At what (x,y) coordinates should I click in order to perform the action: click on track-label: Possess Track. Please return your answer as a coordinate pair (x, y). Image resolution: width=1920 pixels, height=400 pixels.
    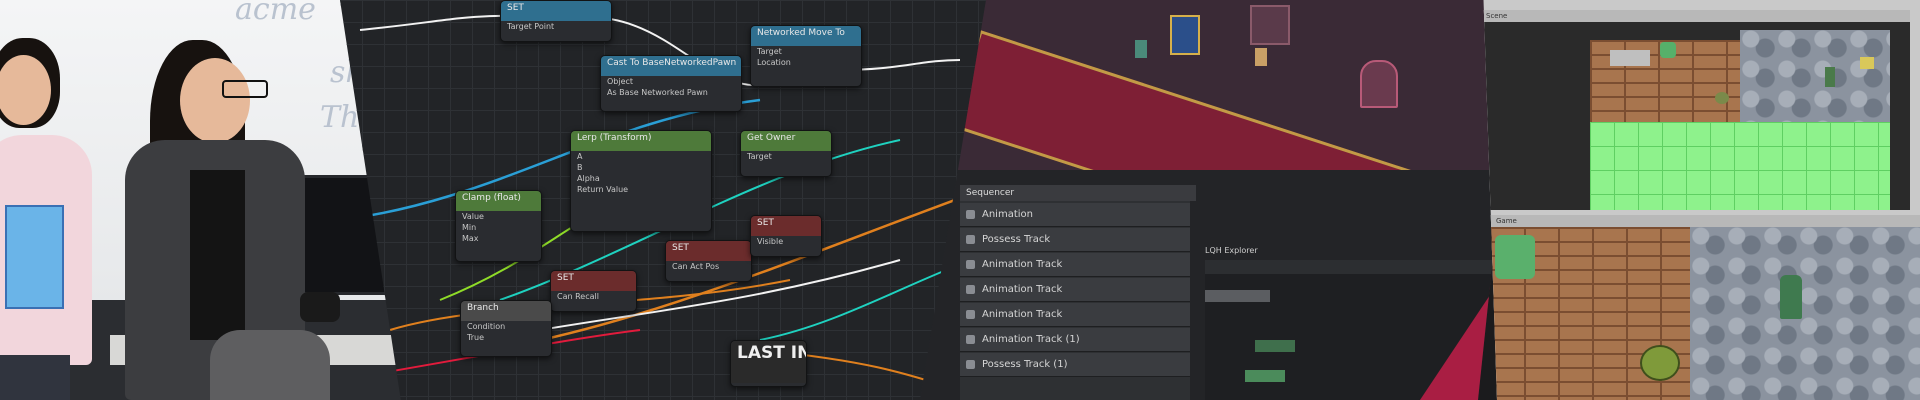
    Looking at the image, I should click on (1016, 239).